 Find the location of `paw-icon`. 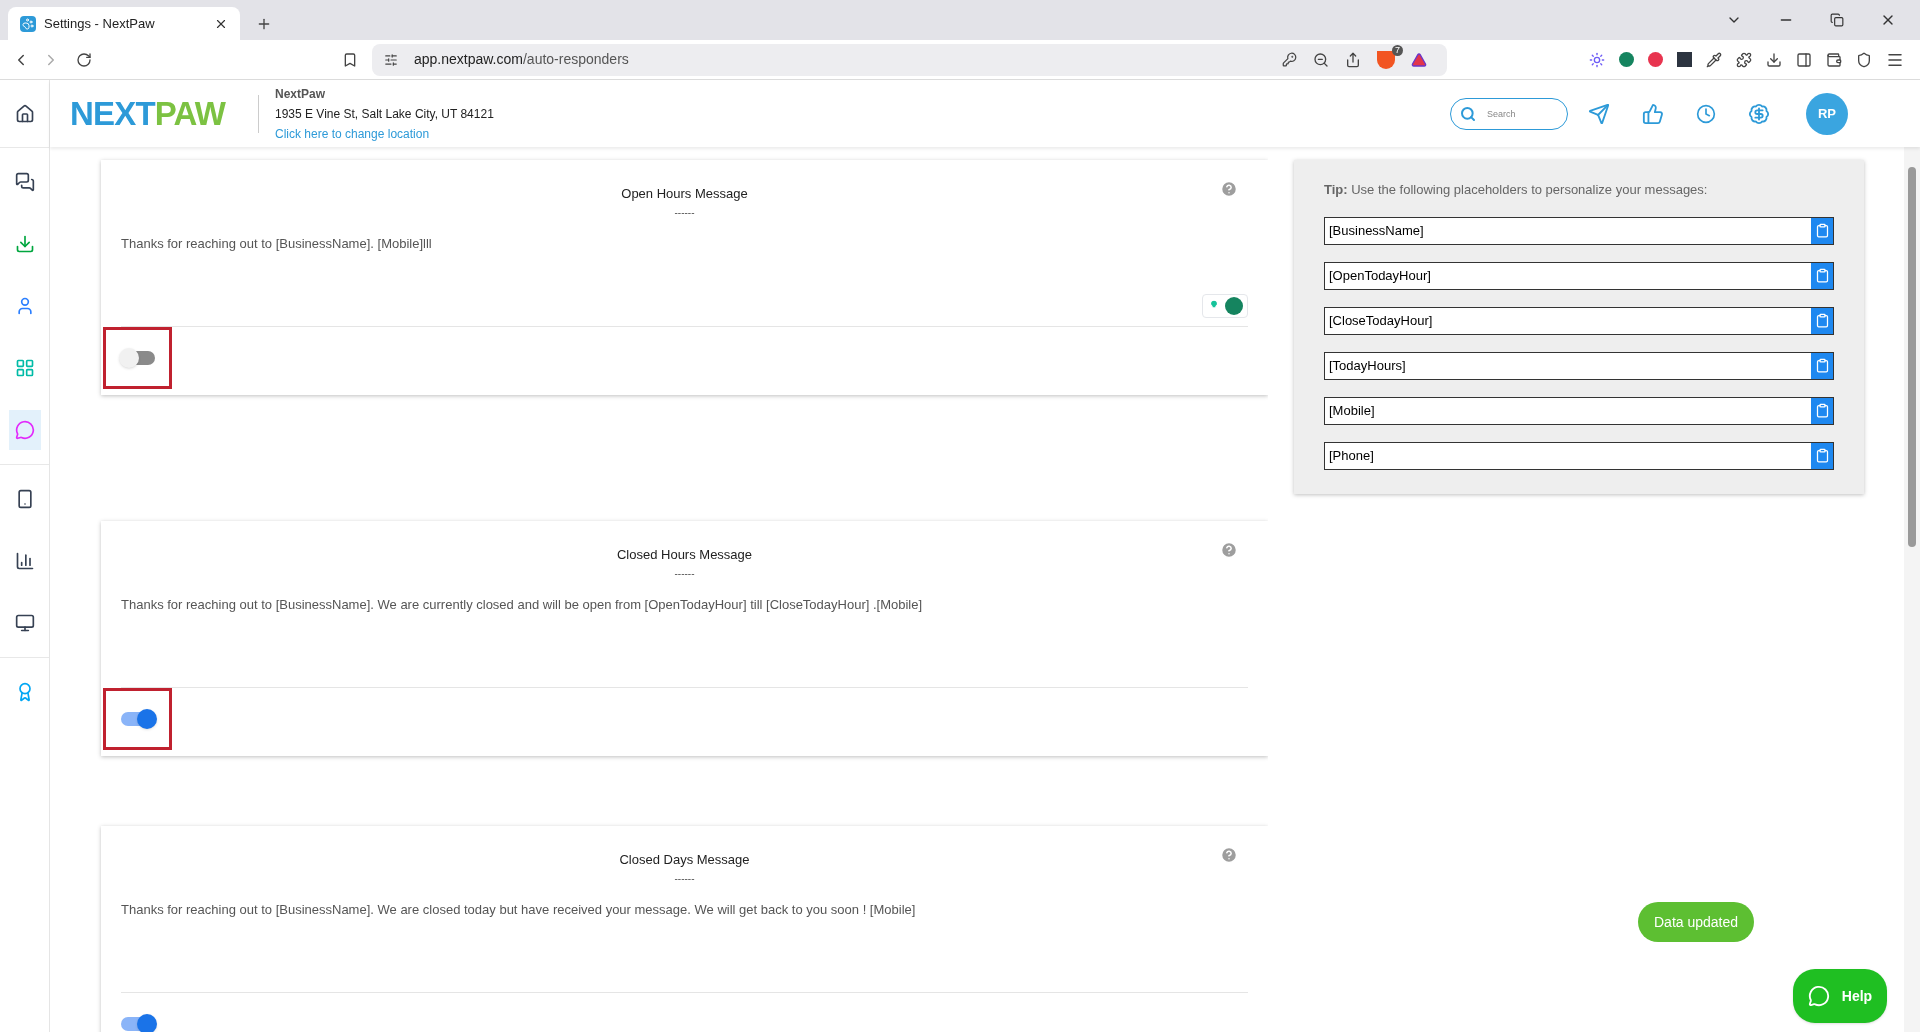

paw-icon is located at coordinates (28, 23).